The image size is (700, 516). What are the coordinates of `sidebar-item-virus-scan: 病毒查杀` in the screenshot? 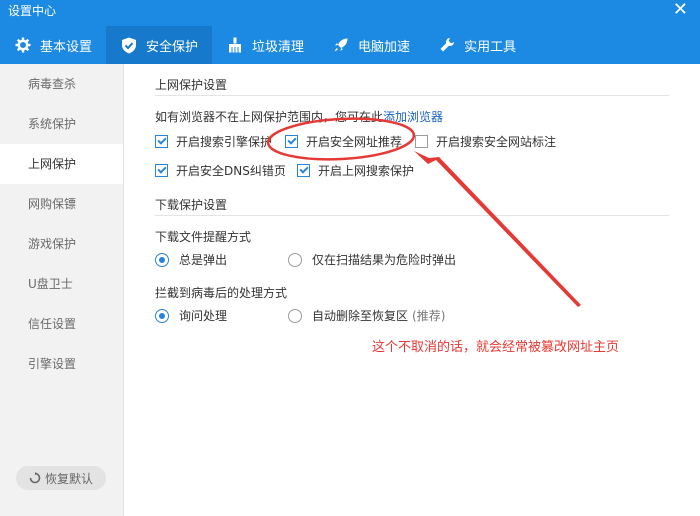 It's located at (61, 84).